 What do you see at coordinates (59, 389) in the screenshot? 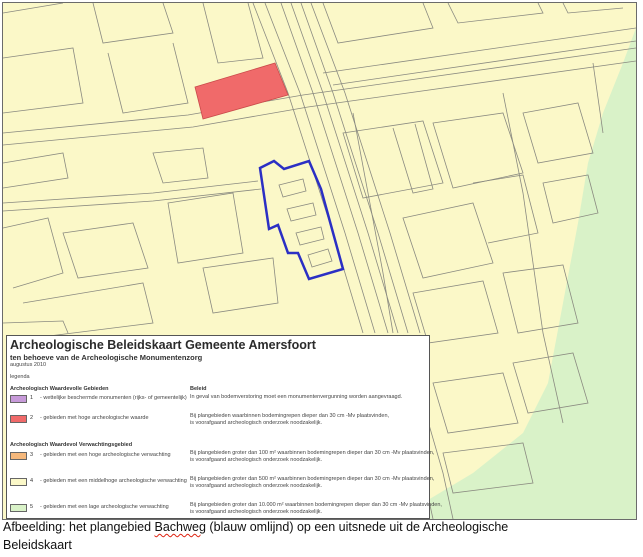
I see `section-heading-waardevolle-gebieden: Archeologisch Waardevolle Gebieden` at bounding box center [59, 389].